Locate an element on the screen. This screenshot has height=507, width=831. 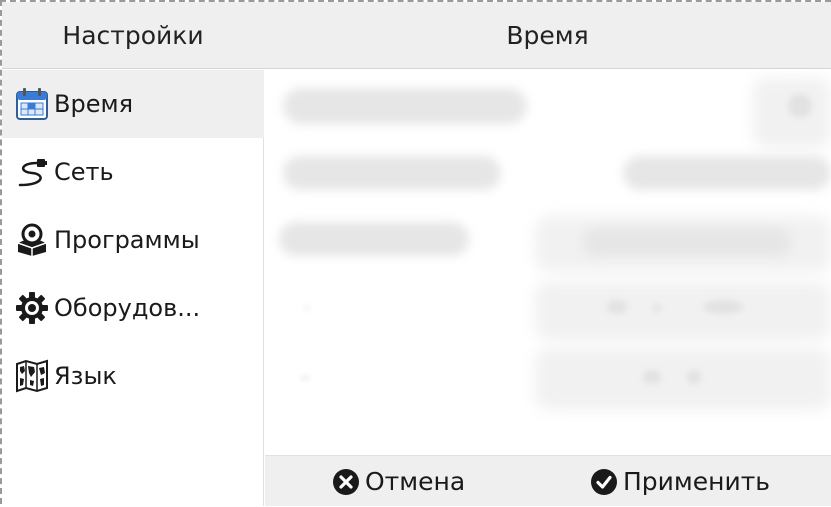
check-circle-icon is located at coordinates (604, 482).